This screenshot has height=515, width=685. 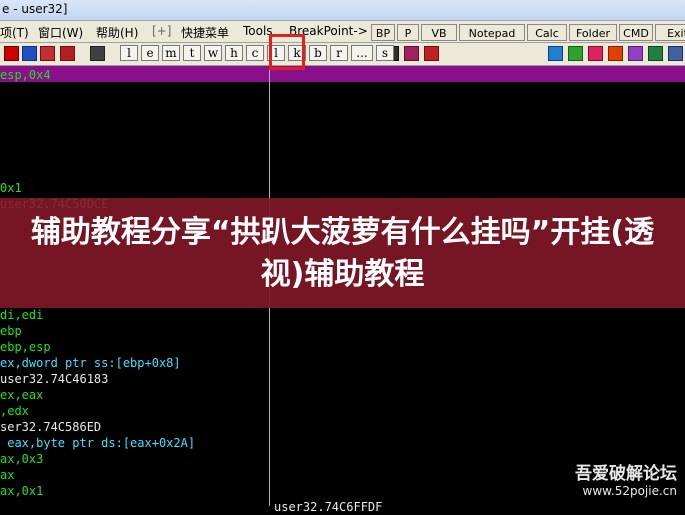 I want to click on code-line-13: ax, so click(x=7, y=475).